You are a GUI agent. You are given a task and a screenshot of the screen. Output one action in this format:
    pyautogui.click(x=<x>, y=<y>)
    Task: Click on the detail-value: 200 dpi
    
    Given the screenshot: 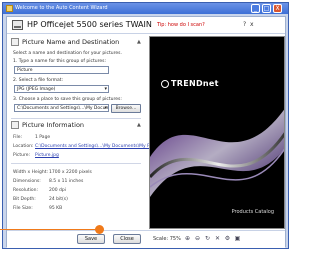 What is the action you would take?
    pyautogui.click(x=57, y=190)
    